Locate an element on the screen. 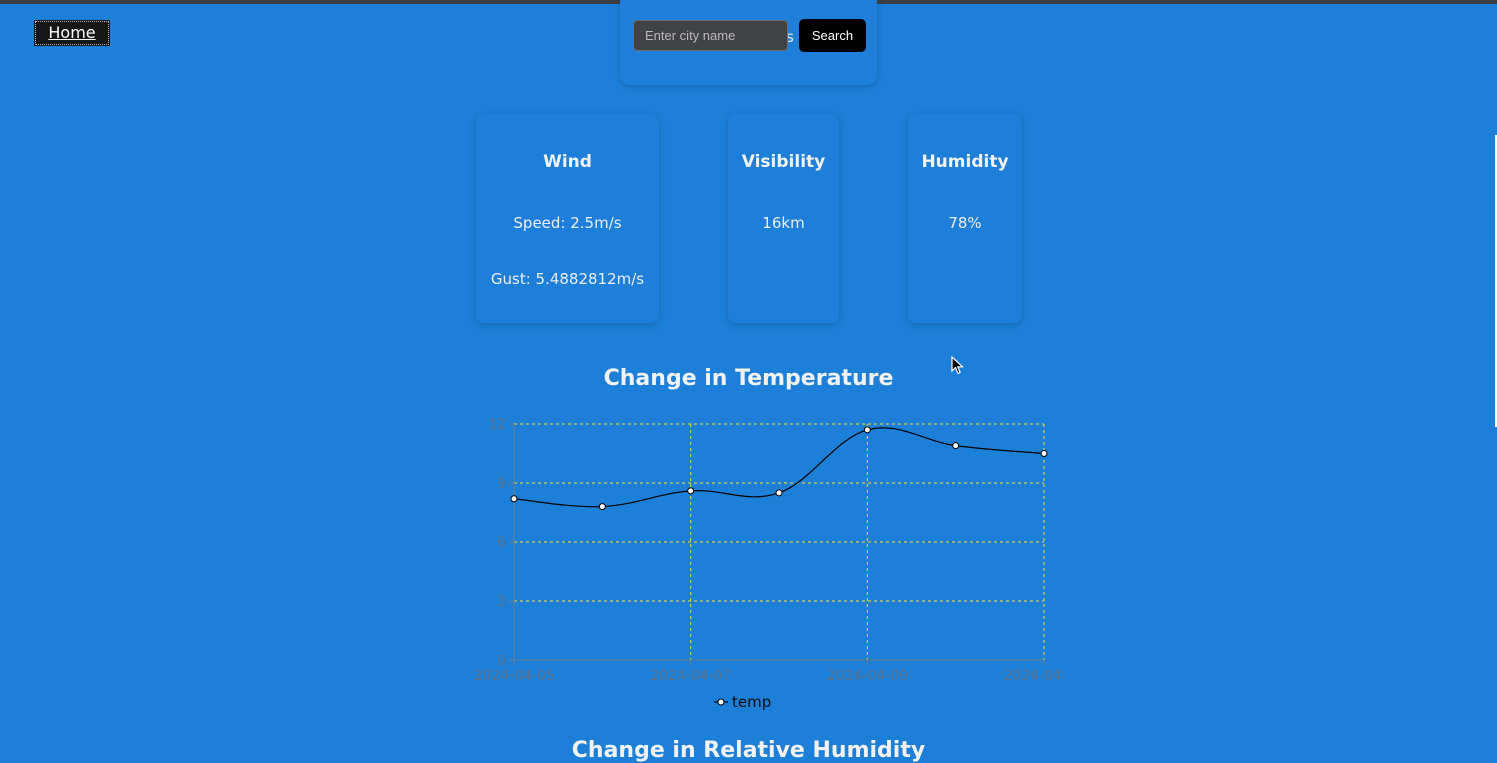  y-tick-label: 12 is located at coordinates (497, 425).